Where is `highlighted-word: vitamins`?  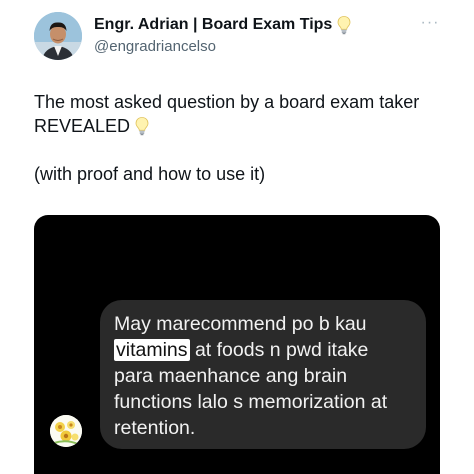 highlighted-word: vitamins is located at coordinates (152, 350).